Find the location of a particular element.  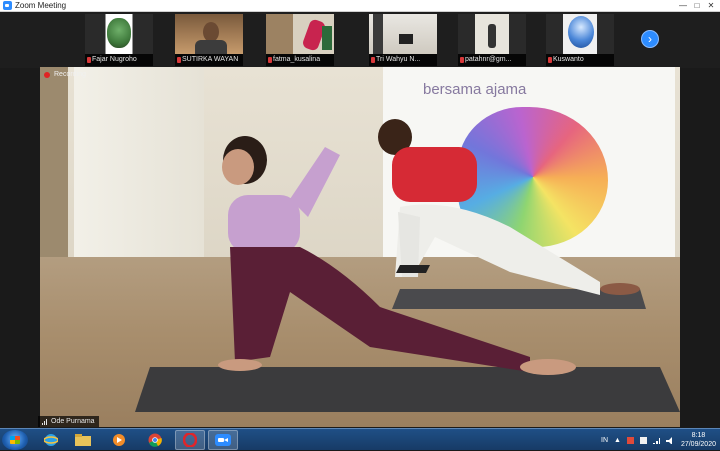

opera-icon is located at coordinates (190, 440).